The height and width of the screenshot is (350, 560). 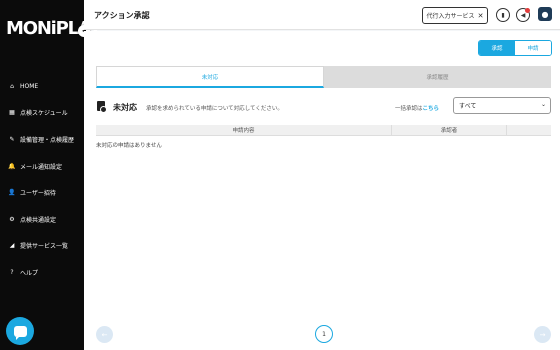 I want to click on proxy-button-label: 代行入力サービス, so click(x=450, y=16).